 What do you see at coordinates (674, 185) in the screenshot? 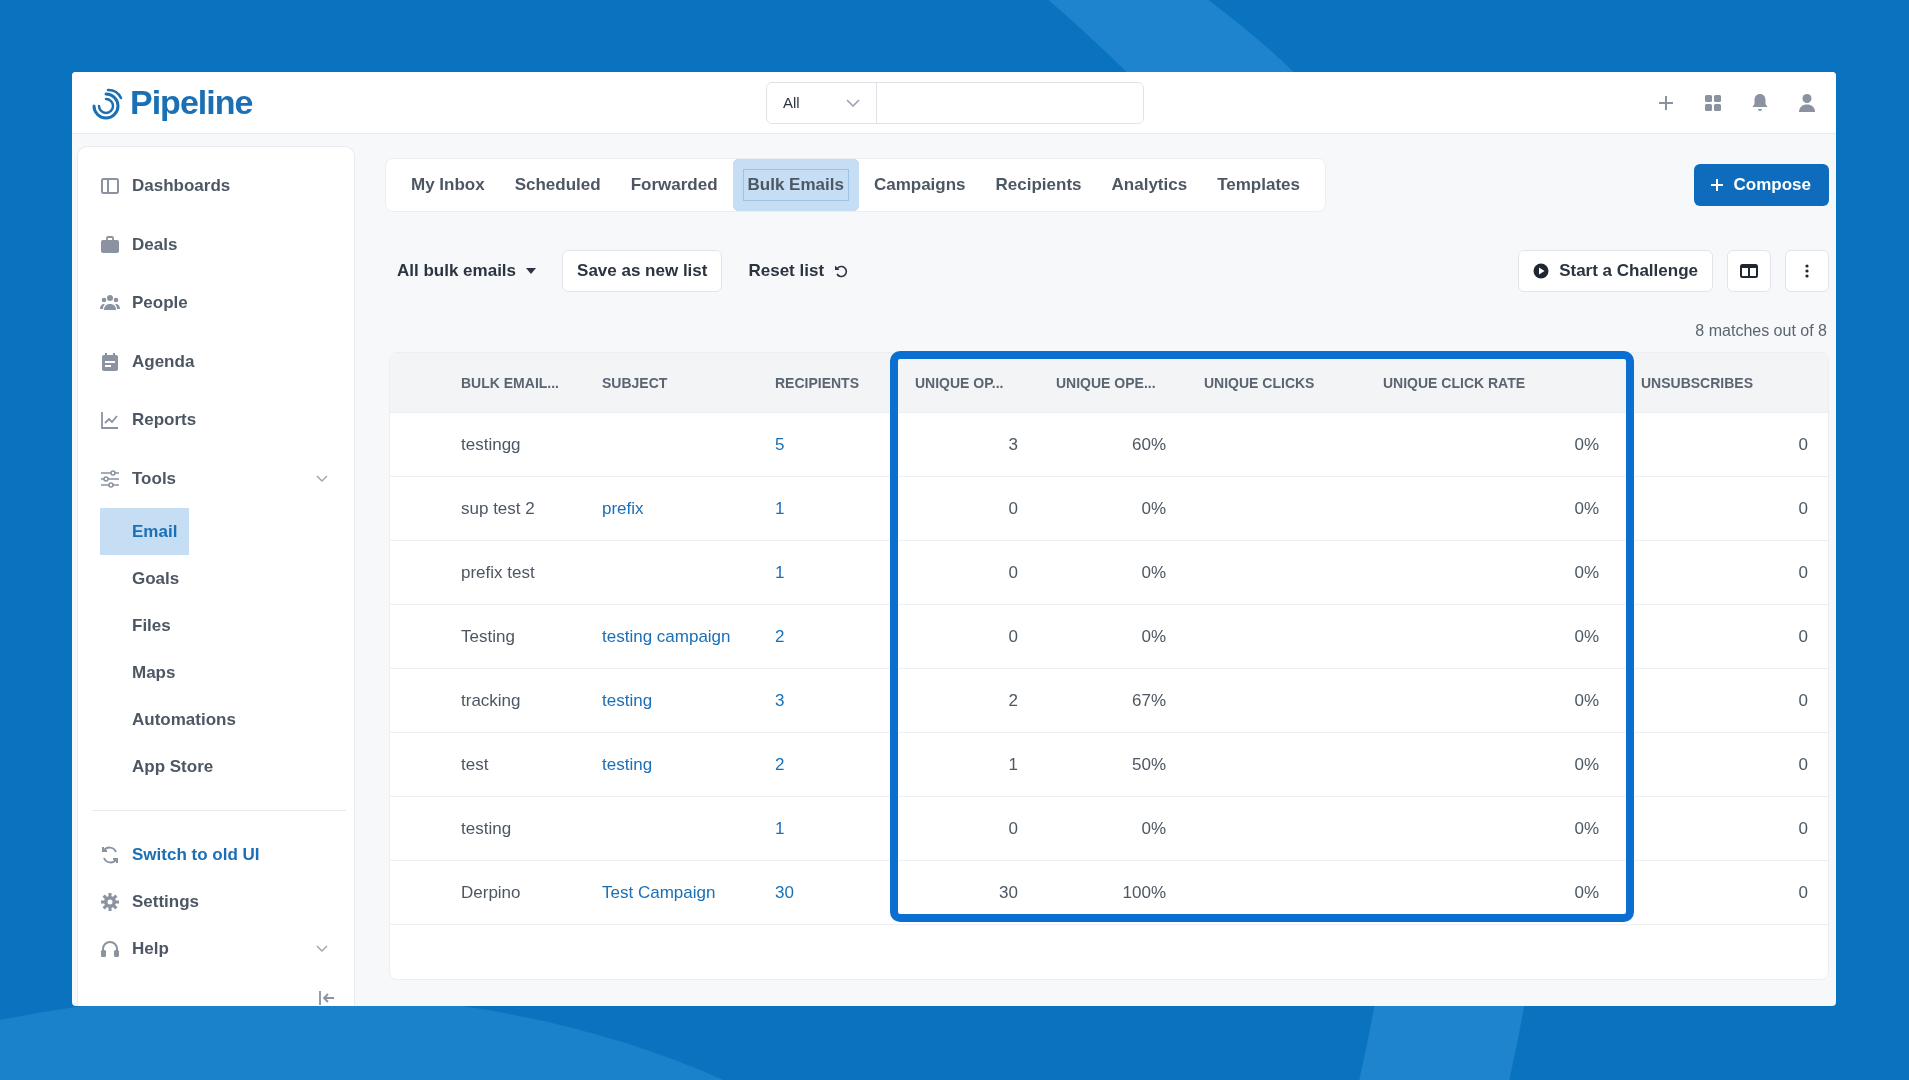
I see `tab: Forwarded` at bounding box center [674, 185].